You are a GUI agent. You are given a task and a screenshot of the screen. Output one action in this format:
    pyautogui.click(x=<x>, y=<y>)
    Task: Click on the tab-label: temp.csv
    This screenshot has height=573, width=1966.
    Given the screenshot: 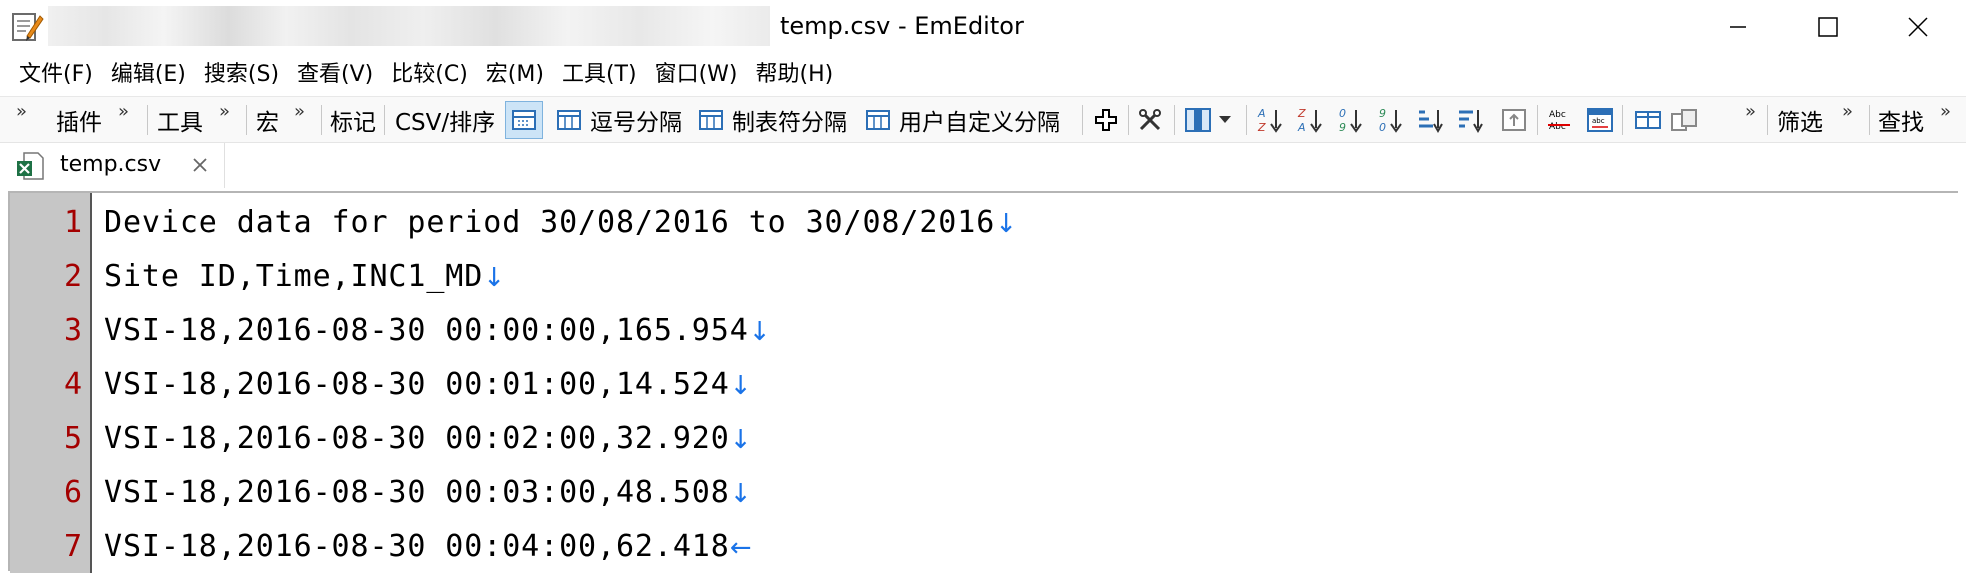 What is the action you would take?
    pyautogui.click(x=111, y=164)
    